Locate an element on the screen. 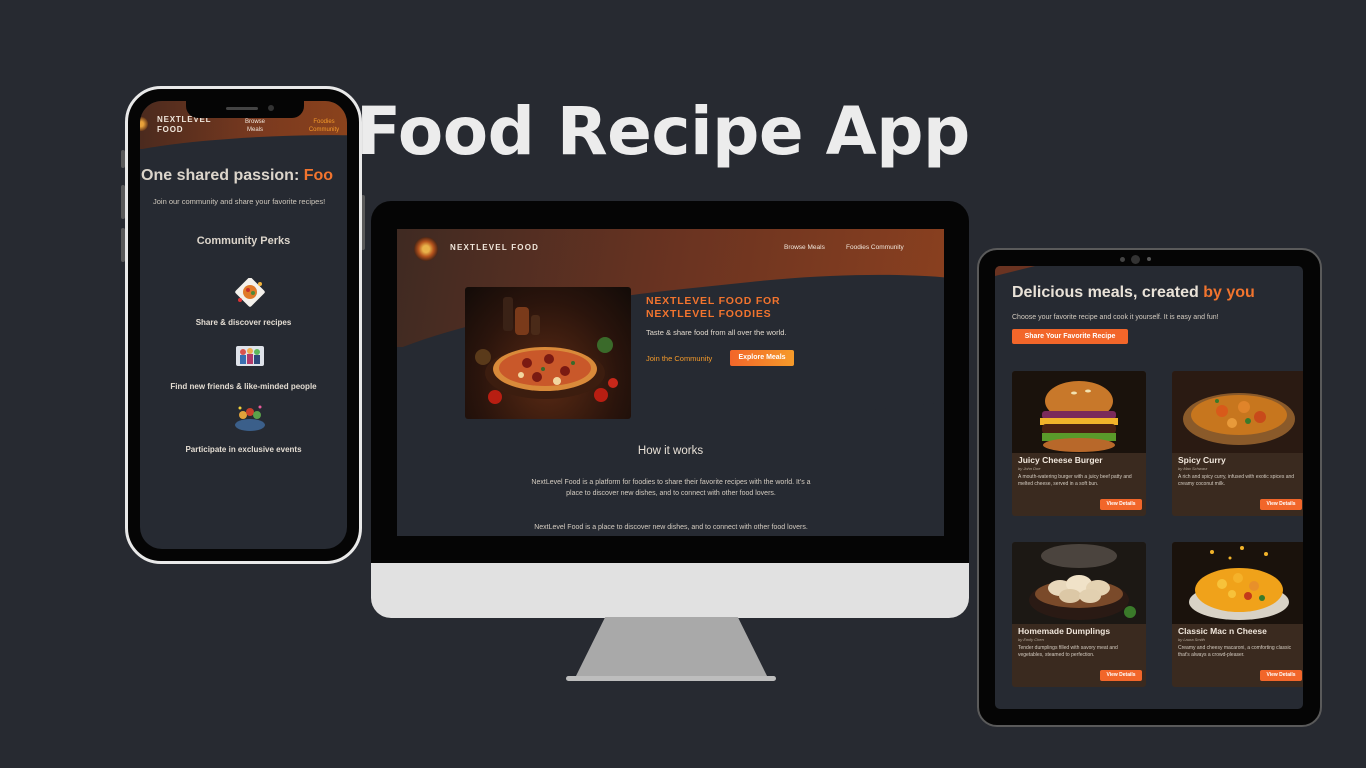 The height and width of the screenshot is (768, 1366). dumplings-image is located at coordinates (1079, 583).